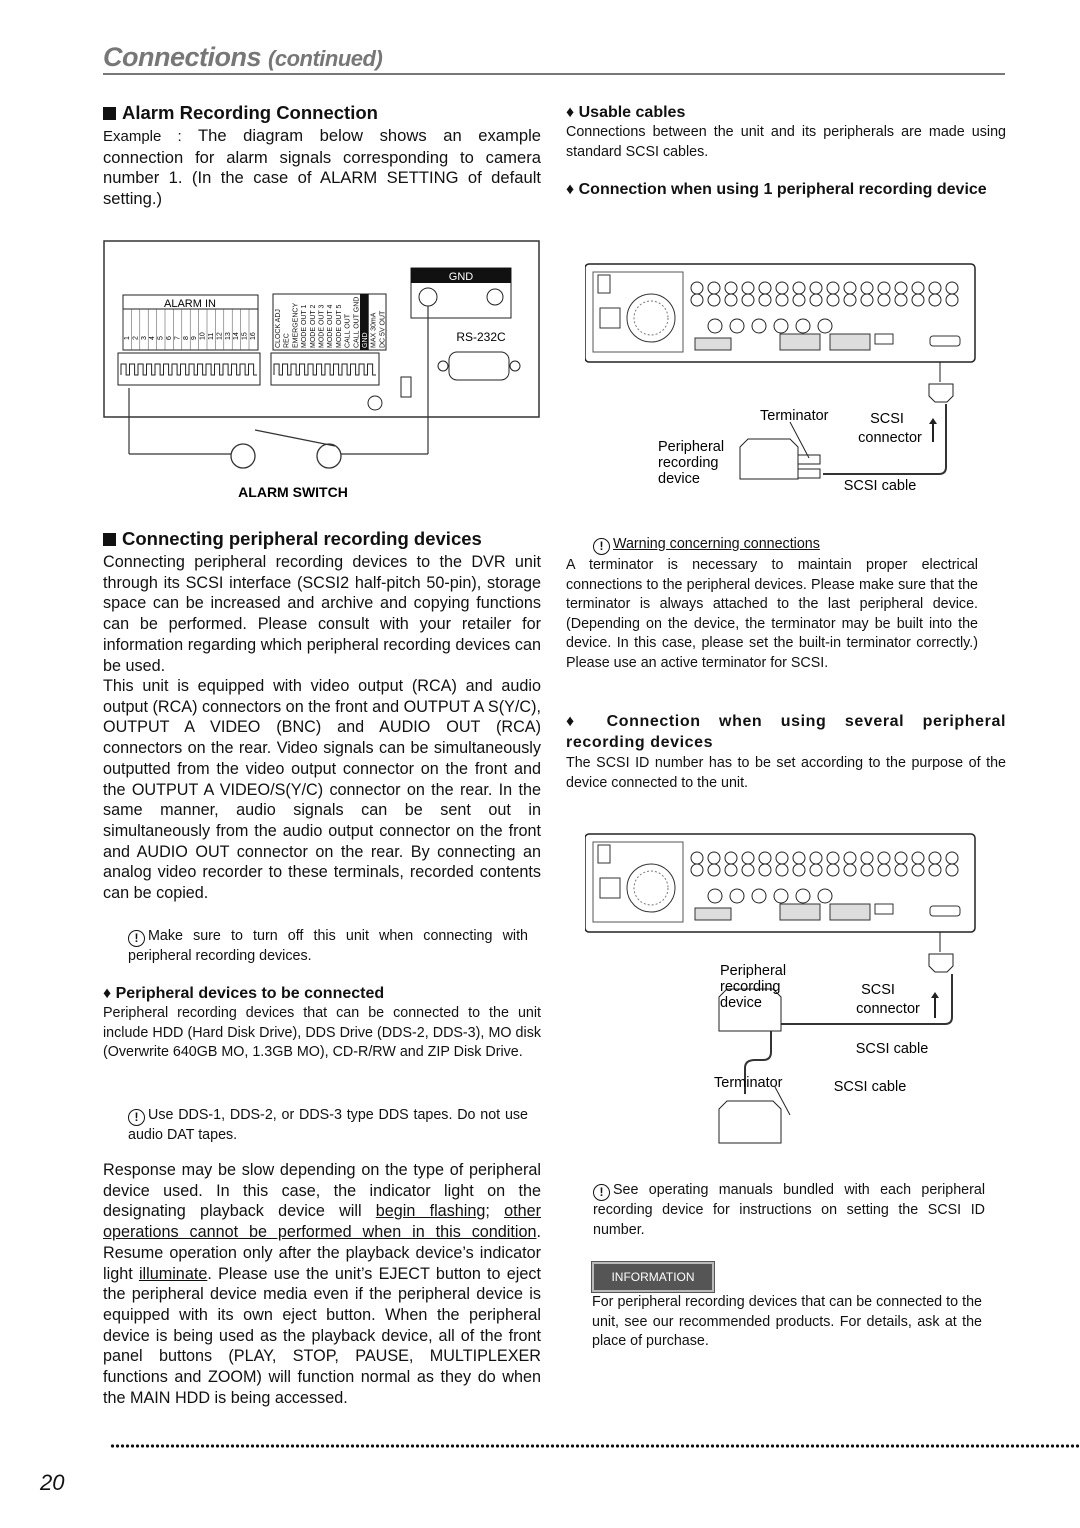 This screenshot has width=1080, height=1528. Describe the element at coordinates (595, 1446) in the screenshot. I see `footer-dotted-rule` at that location.